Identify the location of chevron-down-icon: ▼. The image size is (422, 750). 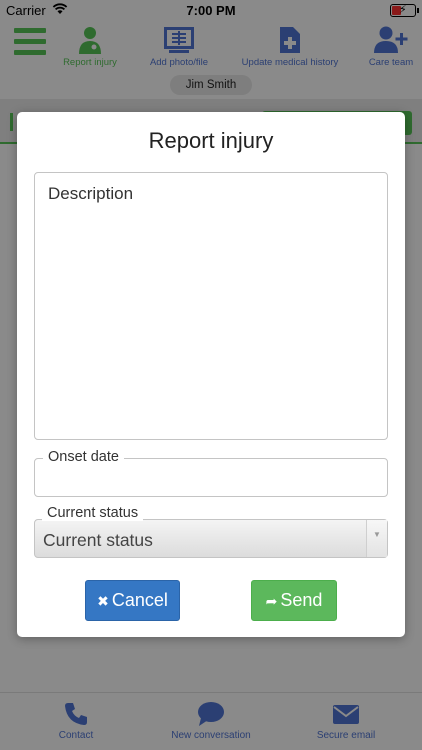
(376, 538).